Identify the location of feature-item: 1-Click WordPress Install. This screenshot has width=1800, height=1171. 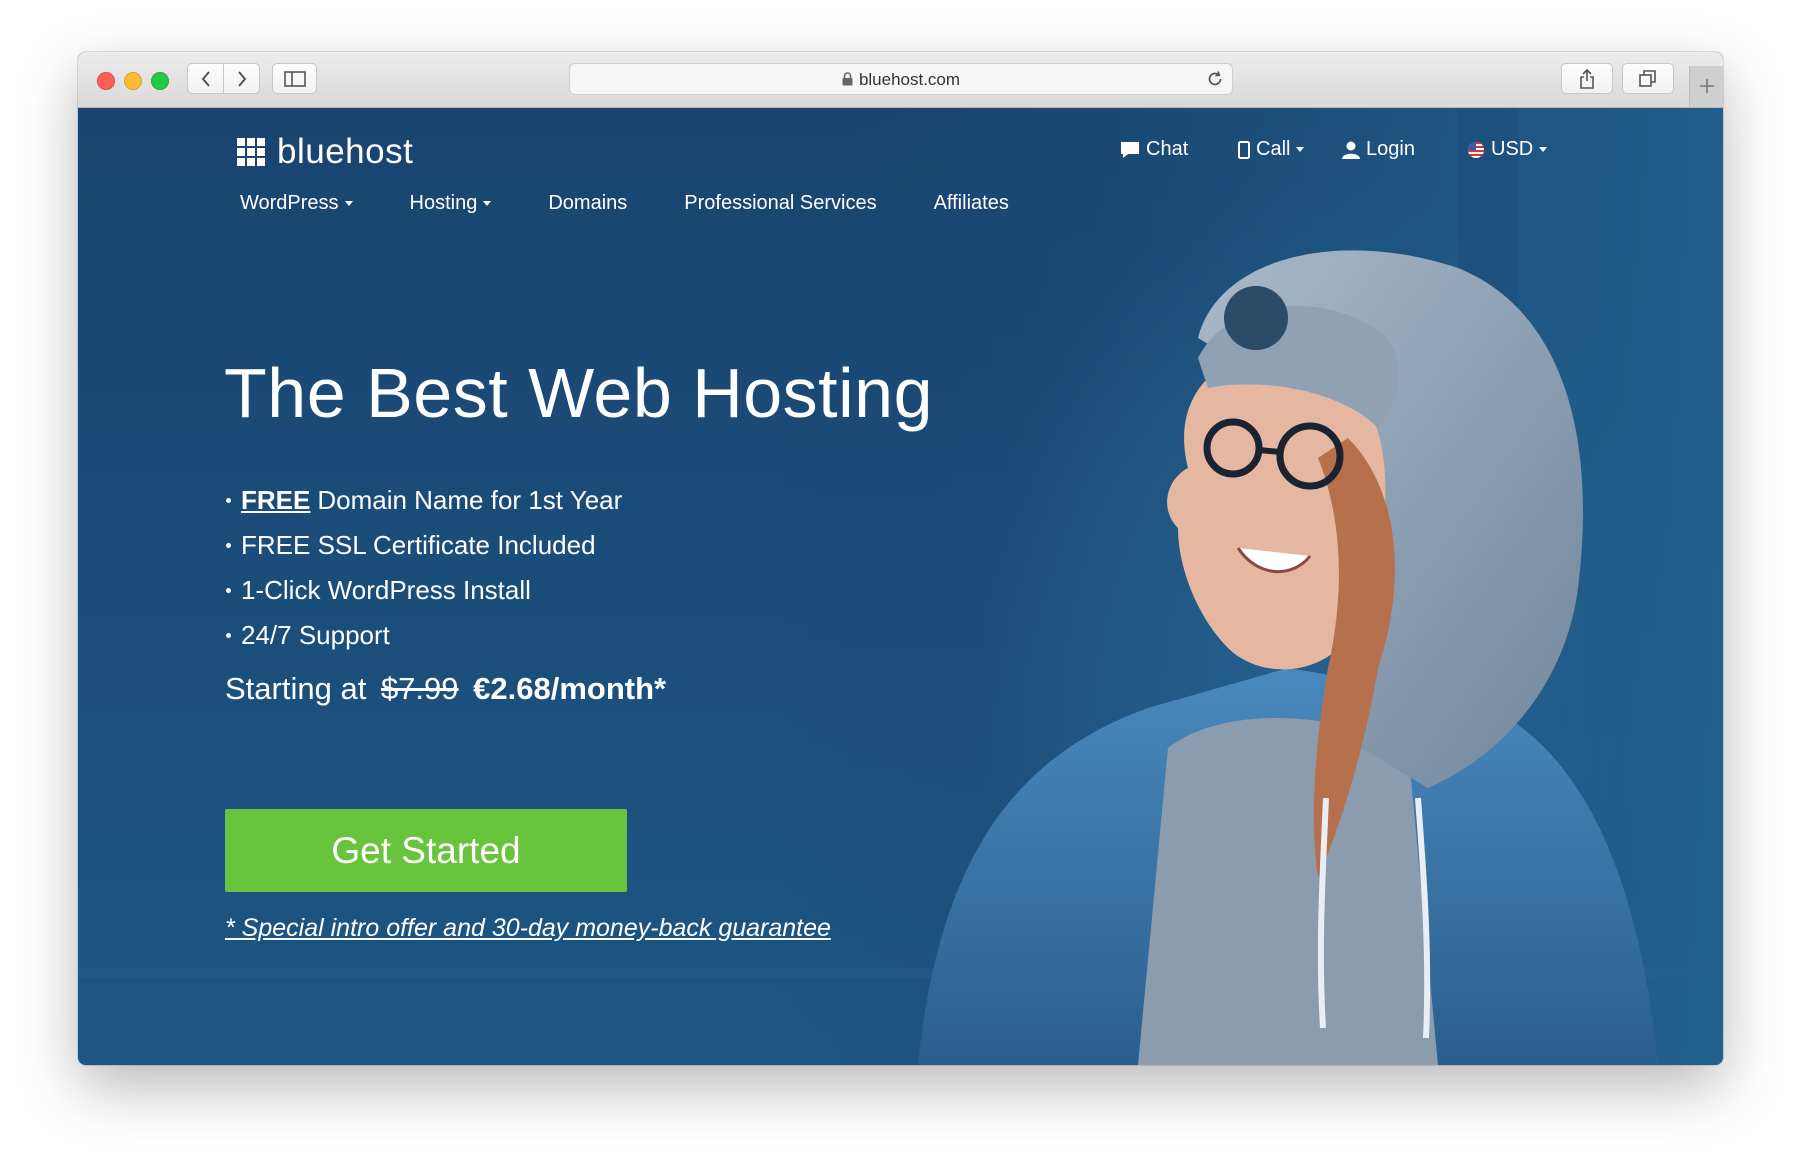
(424, 590).